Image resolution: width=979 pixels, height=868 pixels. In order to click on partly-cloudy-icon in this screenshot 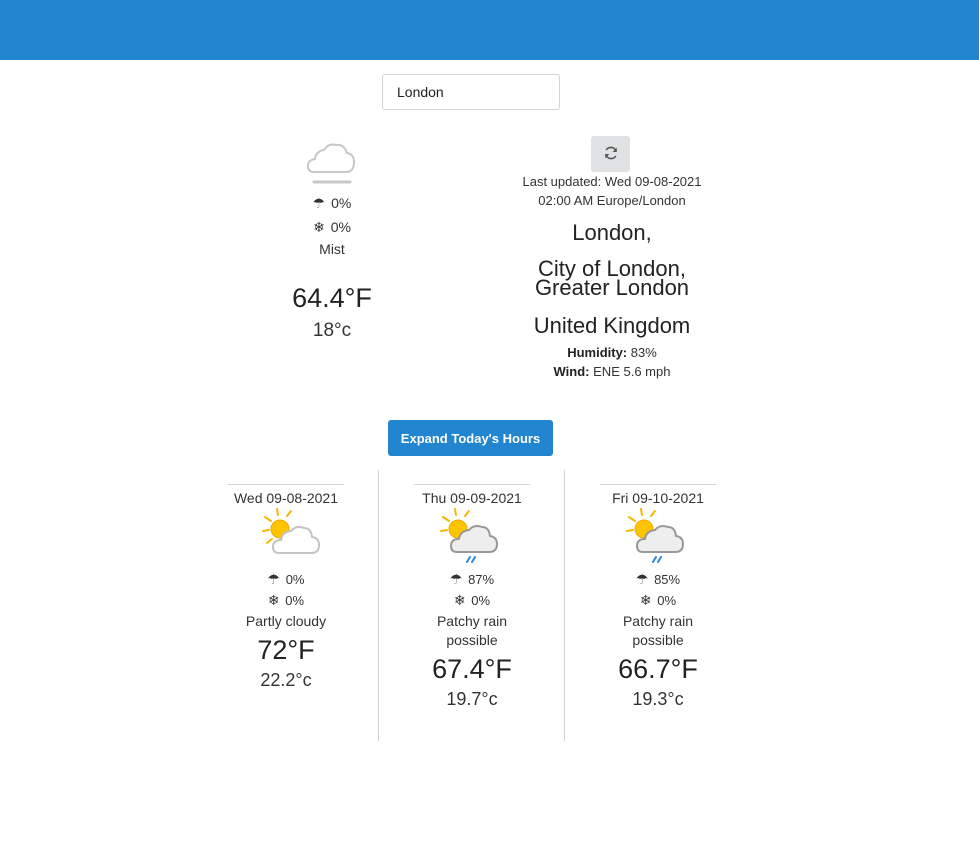, I will do `click(286, 535)`.